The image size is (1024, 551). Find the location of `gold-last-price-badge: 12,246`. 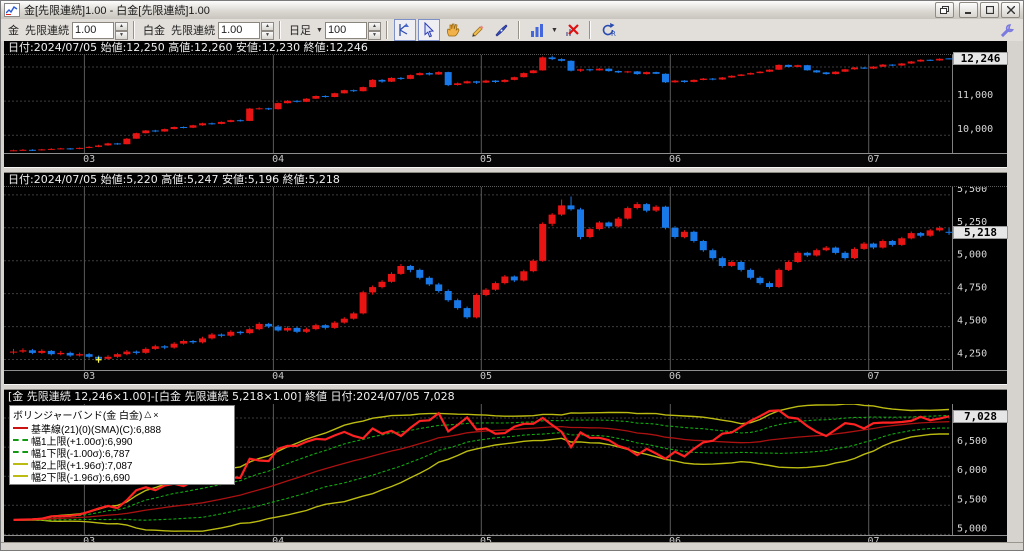

gold-last-price-badge: 12,246 is located at coordinates (980, 58).